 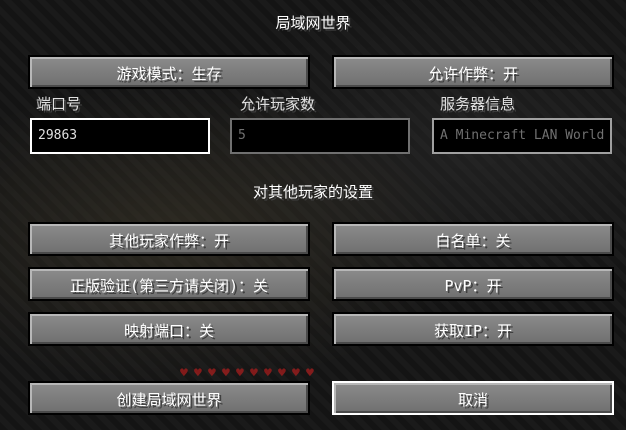 I want to click on whitelist-button: 白名单：关, so click(x=473, y=239).